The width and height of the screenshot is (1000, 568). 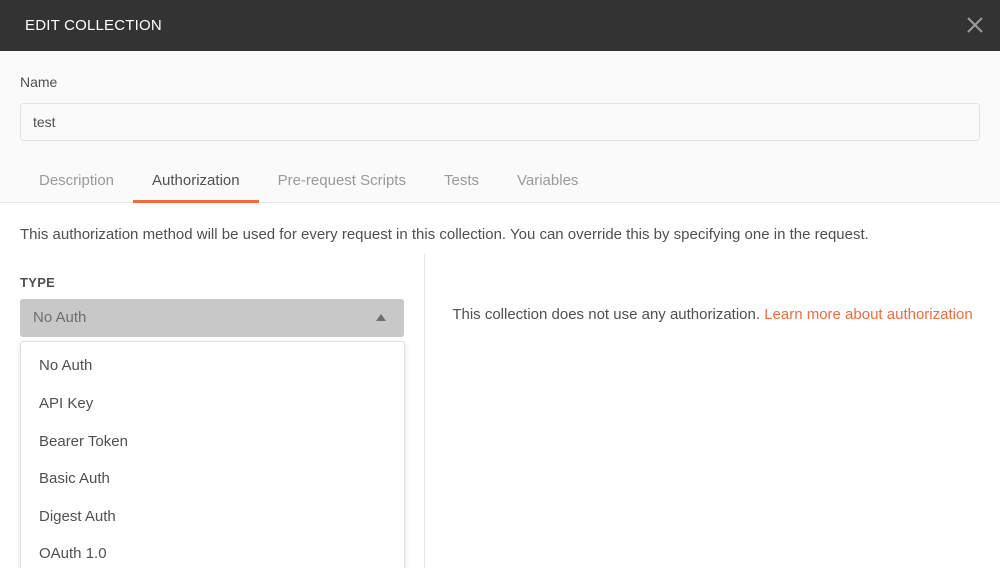 I want to click on auth-type-selected-value: No Auth, so click(x=60, y=317).